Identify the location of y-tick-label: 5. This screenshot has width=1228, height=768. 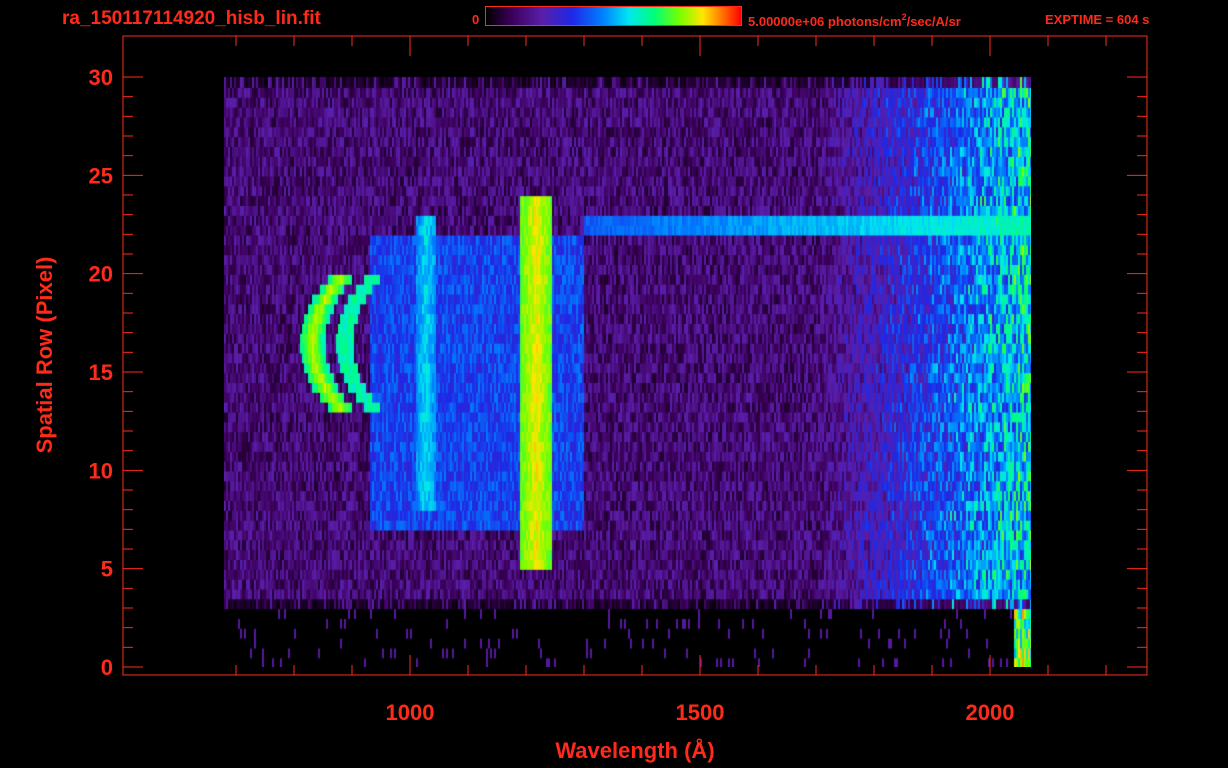
(107, 569).